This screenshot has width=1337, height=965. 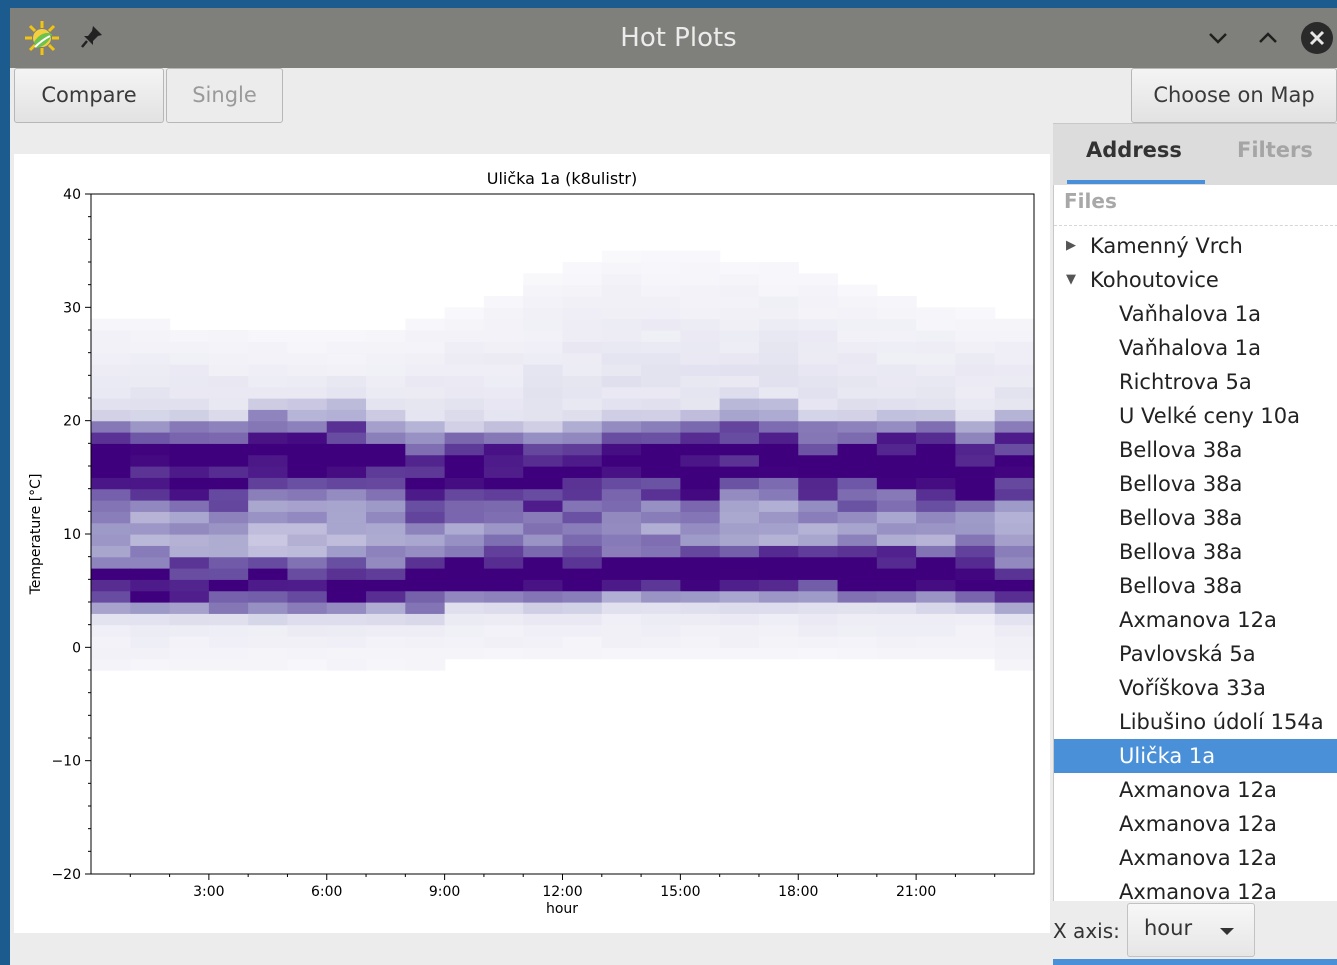 What do you see at coordinates (1195, 722) in the screenshot?
I see `tree-file-row: Libušino údolí 154a` at bounding box center [1195, 722].